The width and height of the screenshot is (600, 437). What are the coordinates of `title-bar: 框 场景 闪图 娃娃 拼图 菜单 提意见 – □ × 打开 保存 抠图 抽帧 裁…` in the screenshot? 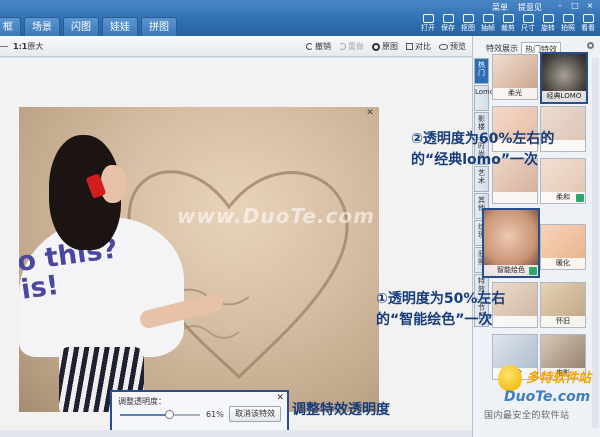 It's located at (300, 18).